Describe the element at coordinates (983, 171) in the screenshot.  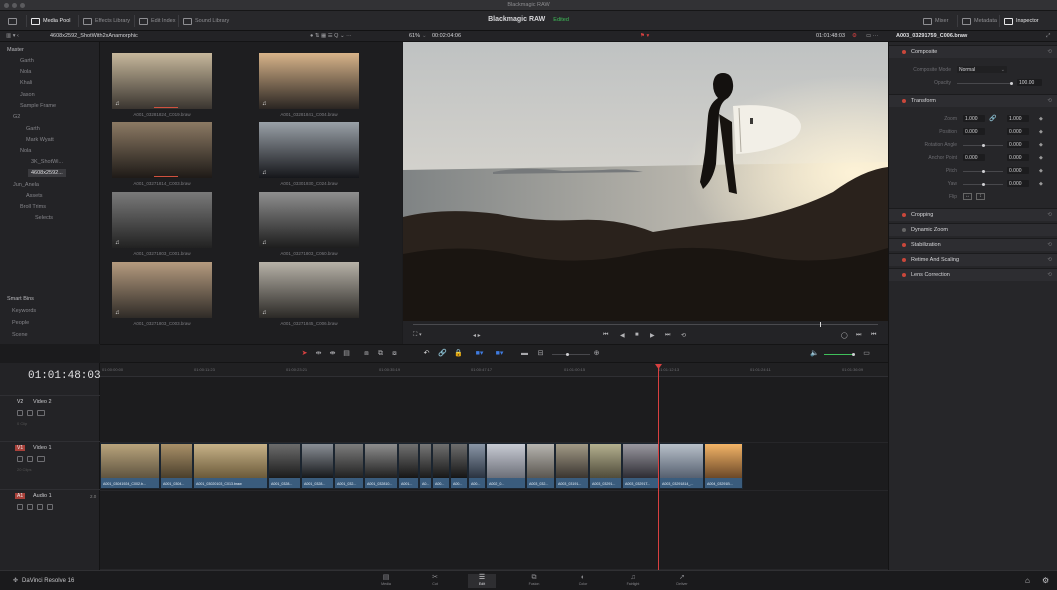
I see `pitch-slider-knob` at that location.